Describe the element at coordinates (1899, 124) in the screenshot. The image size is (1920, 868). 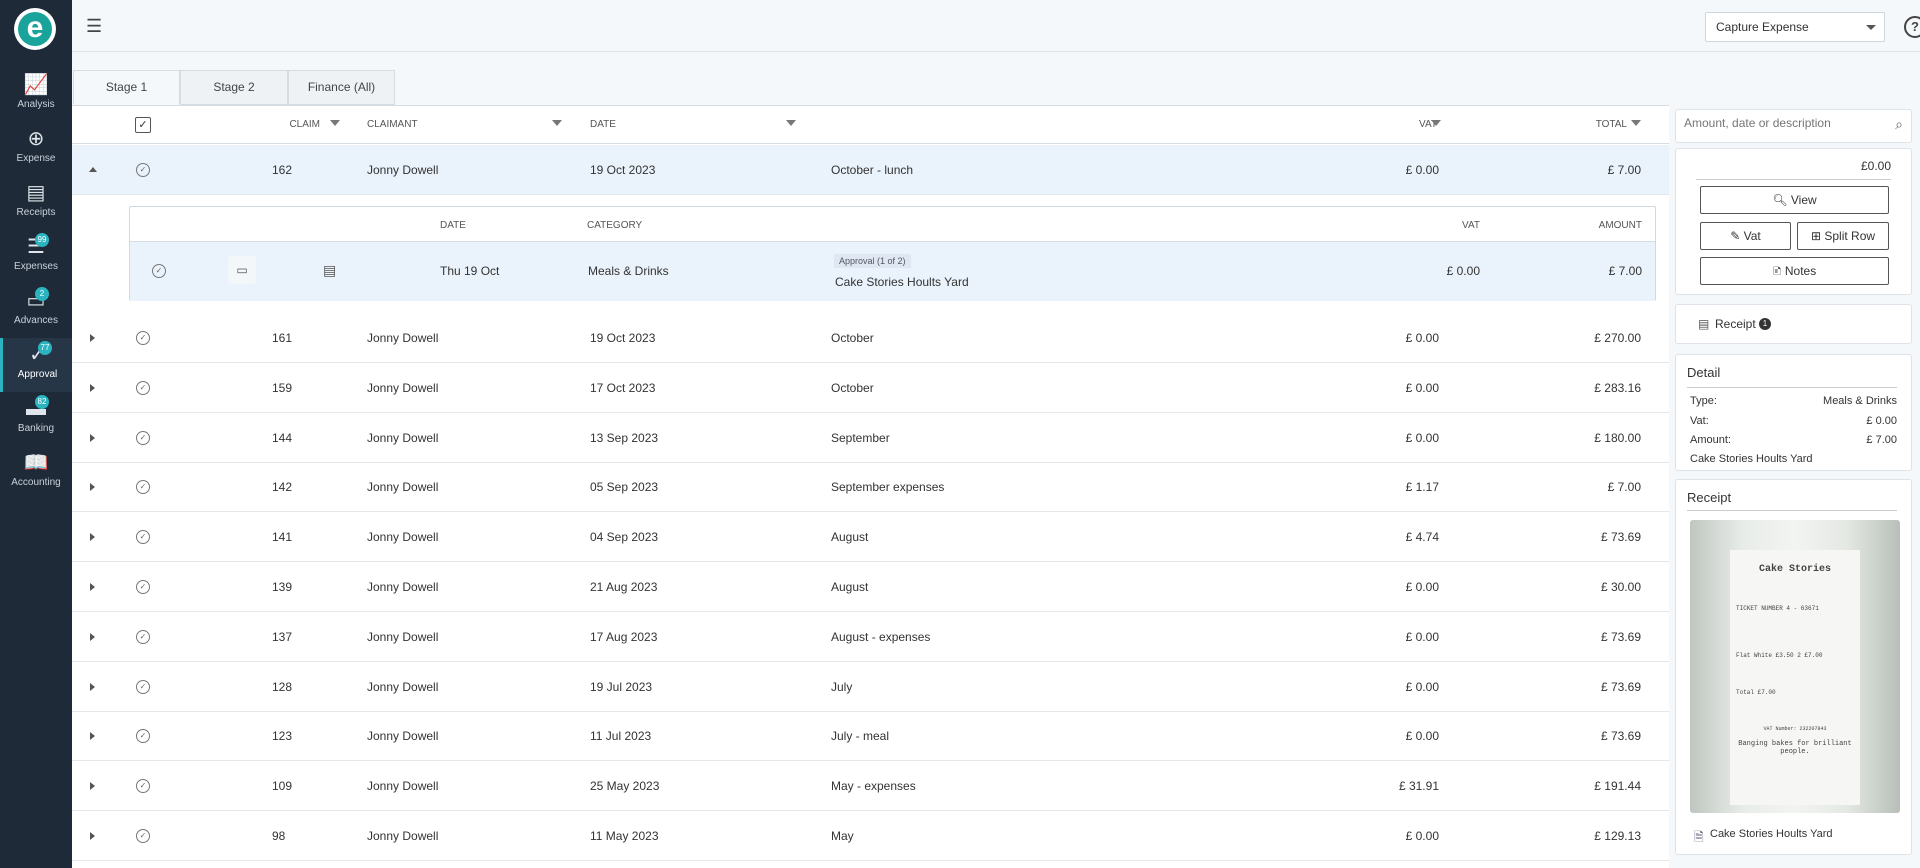
I see `search-icon: ⌕` at that location.